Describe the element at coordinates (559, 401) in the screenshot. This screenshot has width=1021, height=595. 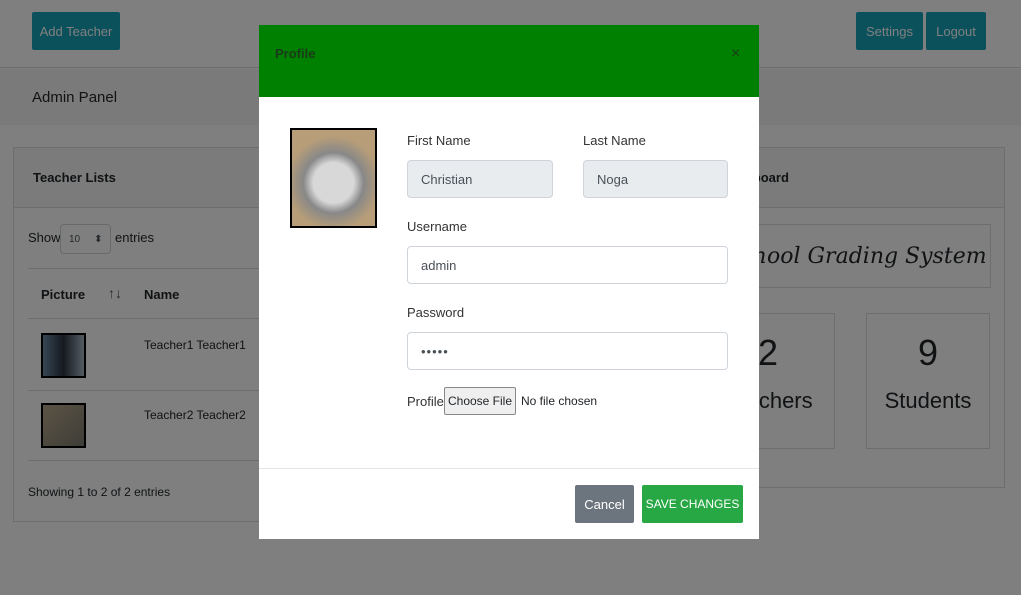
I see `file-status: No file chosen` at that location.